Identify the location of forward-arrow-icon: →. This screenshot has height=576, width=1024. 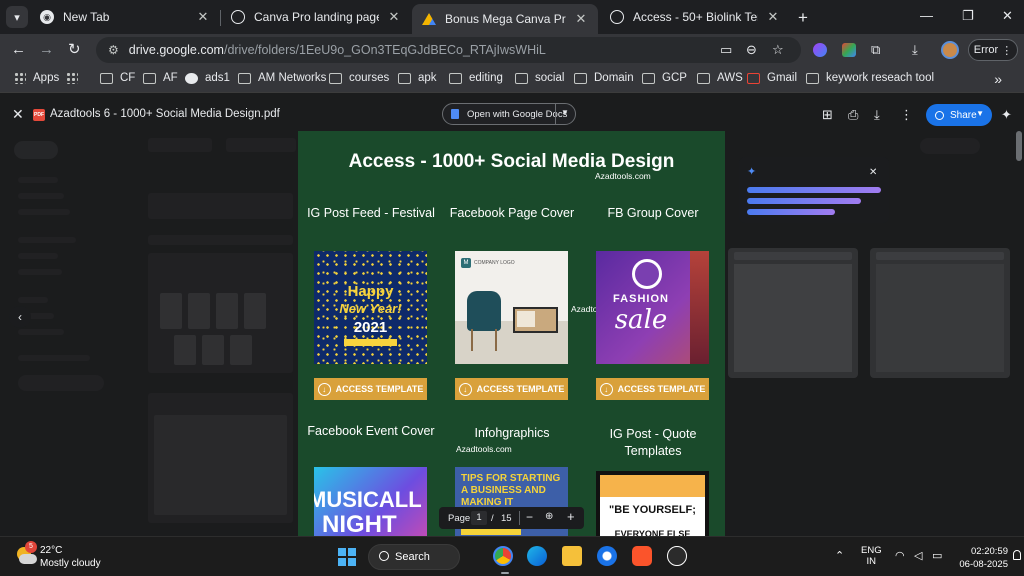
(46, 50).